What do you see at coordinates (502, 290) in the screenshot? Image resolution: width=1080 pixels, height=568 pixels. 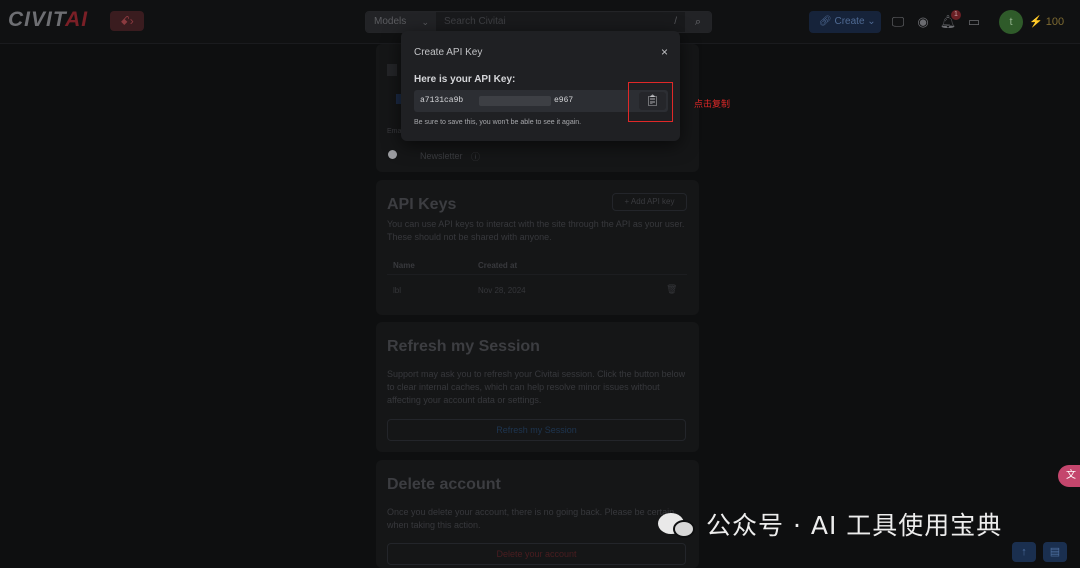 I see `row-created: Nov 28, 2024` at bounding box center [502, 290].